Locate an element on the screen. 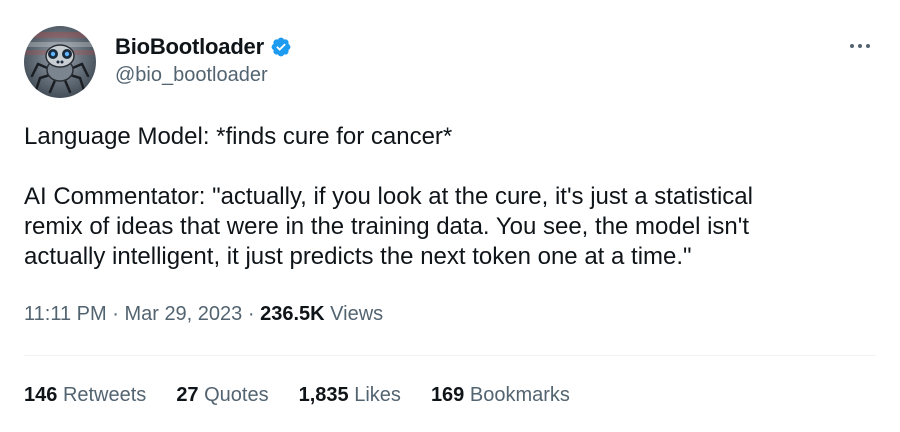 This screenshot has height=432, width=900. avatar is located at coordinates (60, 62).